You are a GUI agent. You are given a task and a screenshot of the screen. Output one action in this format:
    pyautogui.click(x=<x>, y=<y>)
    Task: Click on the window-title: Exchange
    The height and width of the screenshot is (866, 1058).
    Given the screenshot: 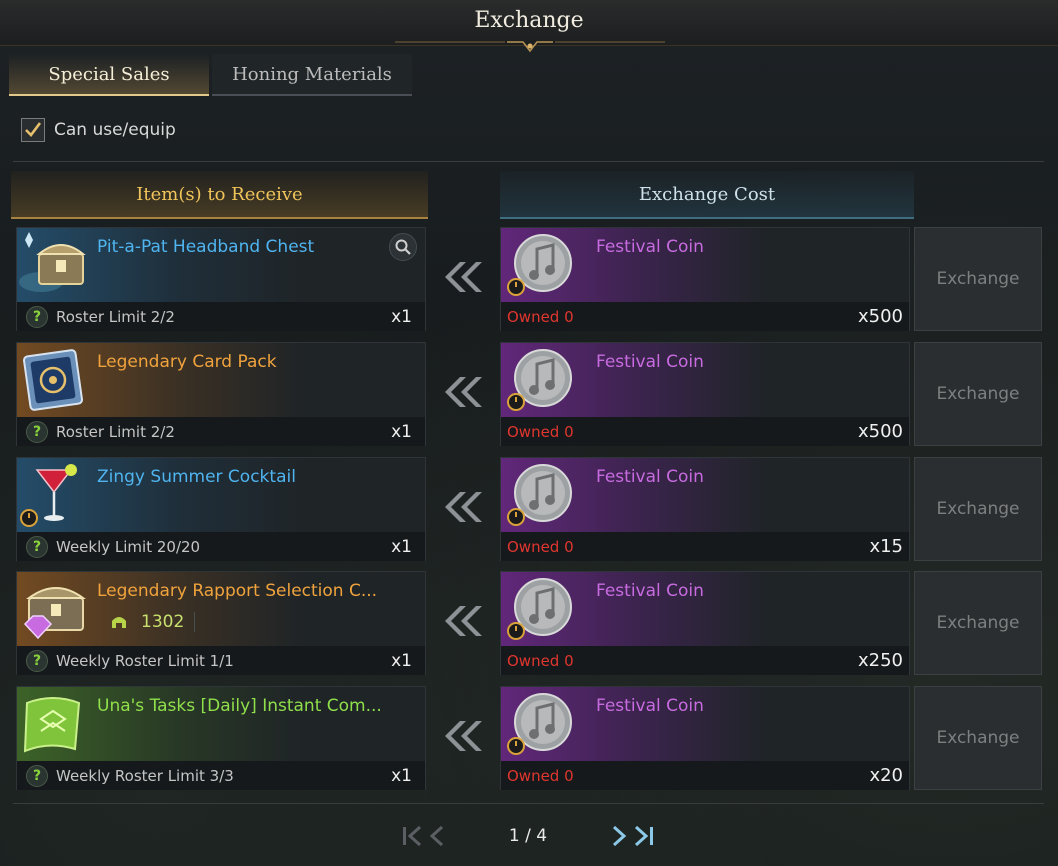 What is the action you would take?
    pyautogui.click(x=529, y=20)
    